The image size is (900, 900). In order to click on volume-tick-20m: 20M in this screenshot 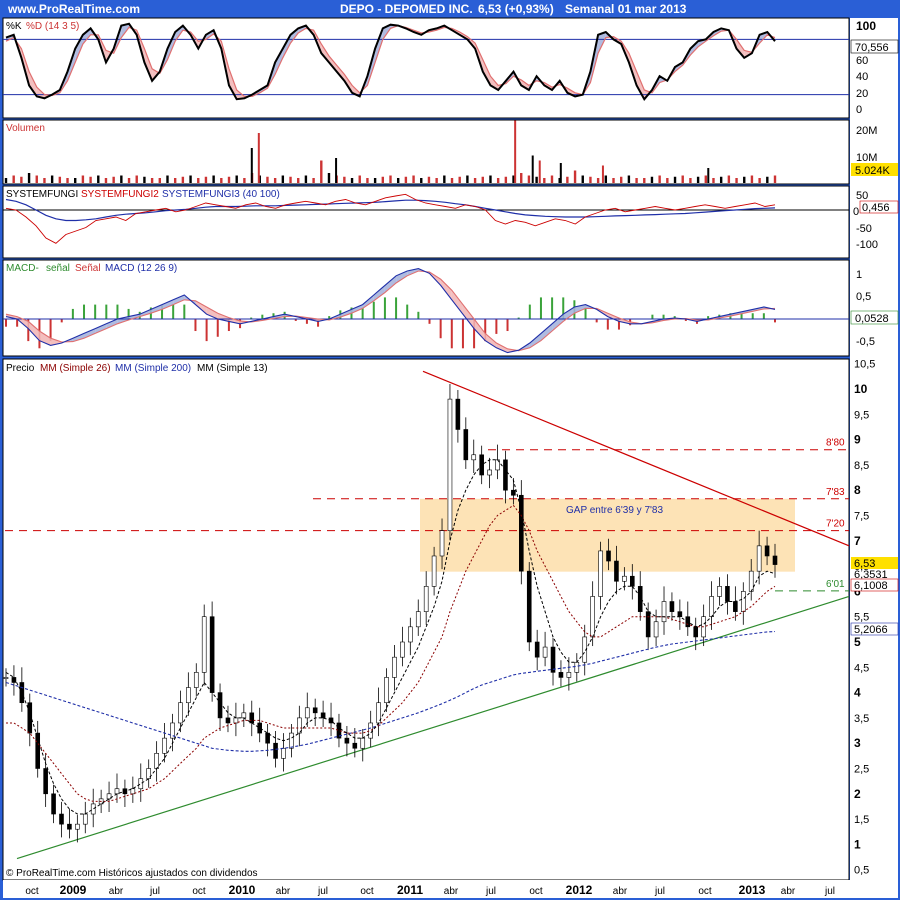, I will do `click(866, 131)`.